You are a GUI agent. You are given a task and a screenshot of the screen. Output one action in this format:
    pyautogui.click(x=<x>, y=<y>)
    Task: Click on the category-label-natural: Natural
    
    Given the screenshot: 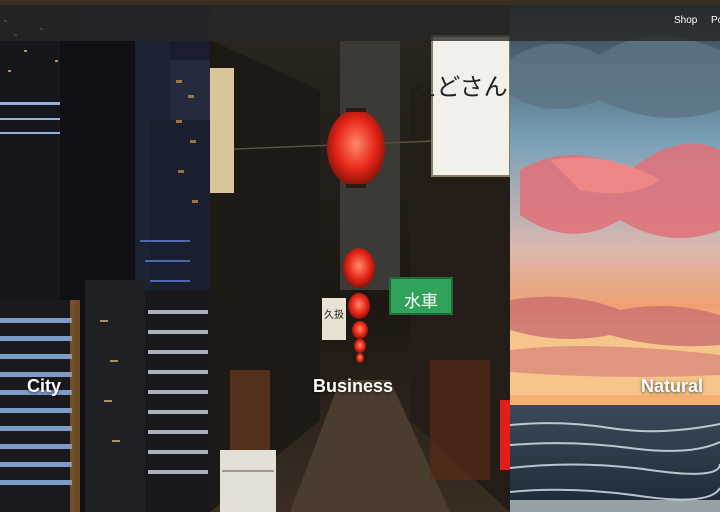 What is the action you would take?
    pyautogui.click(x=672, y=386)
    